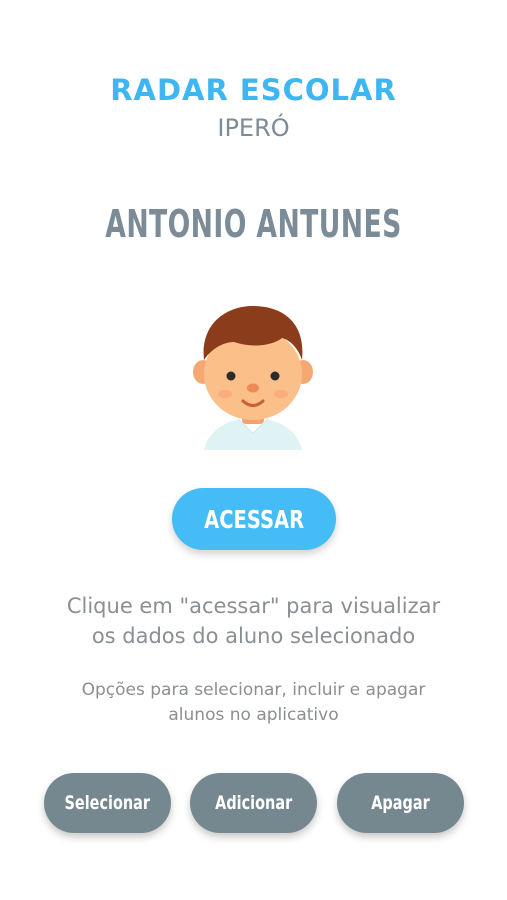 The image size is (507, 900). I want to click on select-button-label: Selecionar, so click(107, 803).